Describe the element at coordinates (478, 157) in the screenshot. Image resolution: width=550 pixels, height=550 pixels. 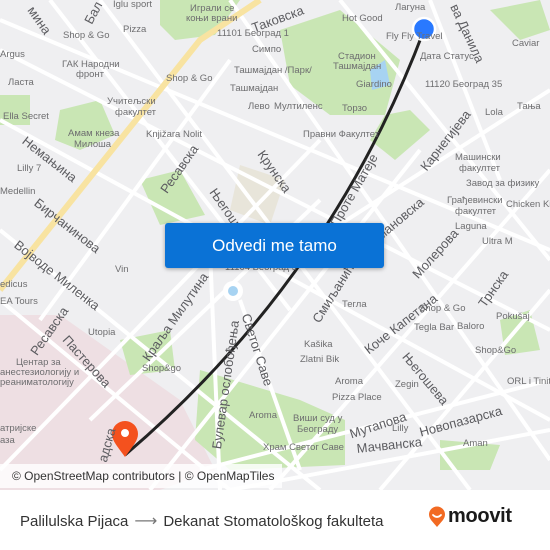
I see `place-masinski1: Машински` at that location.